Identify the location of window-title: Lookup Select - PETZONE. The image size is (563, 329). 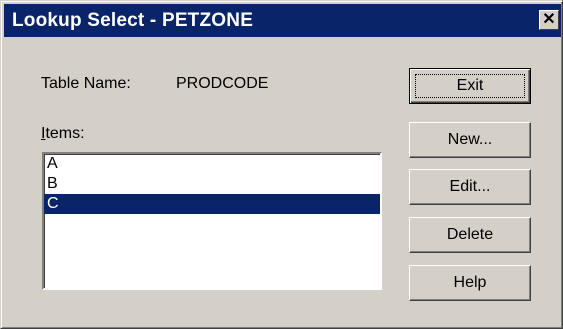
(133, 20).